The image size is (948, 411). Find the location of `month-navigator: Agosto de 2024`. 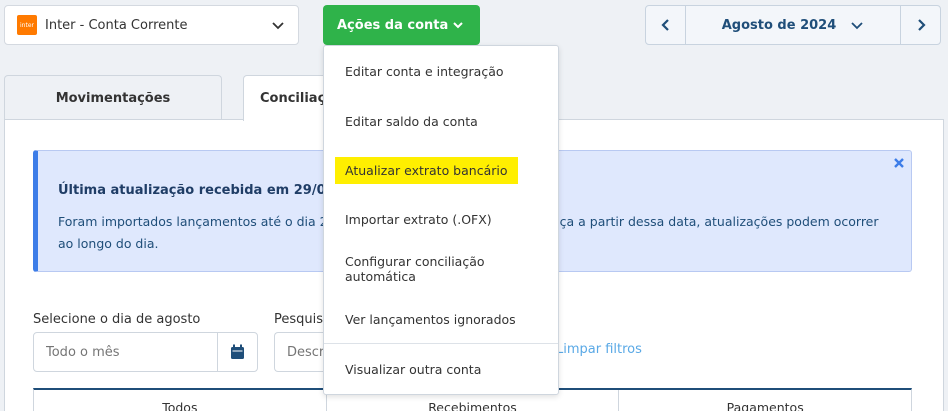

month-navigator: Agosto de 2024 is located at coordinates (793, 25).